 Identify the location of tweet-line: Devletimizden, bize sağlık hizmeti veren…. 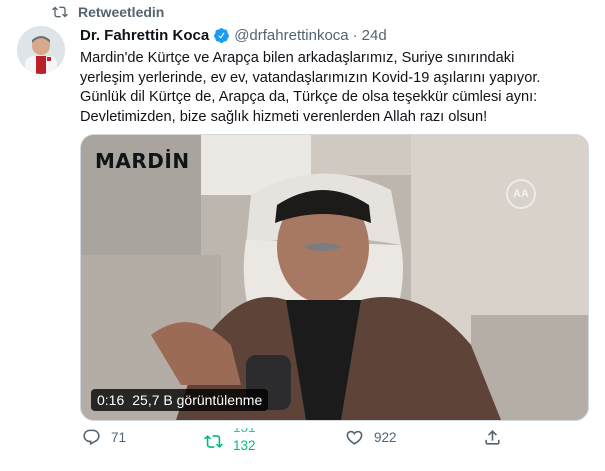
(284, 116).